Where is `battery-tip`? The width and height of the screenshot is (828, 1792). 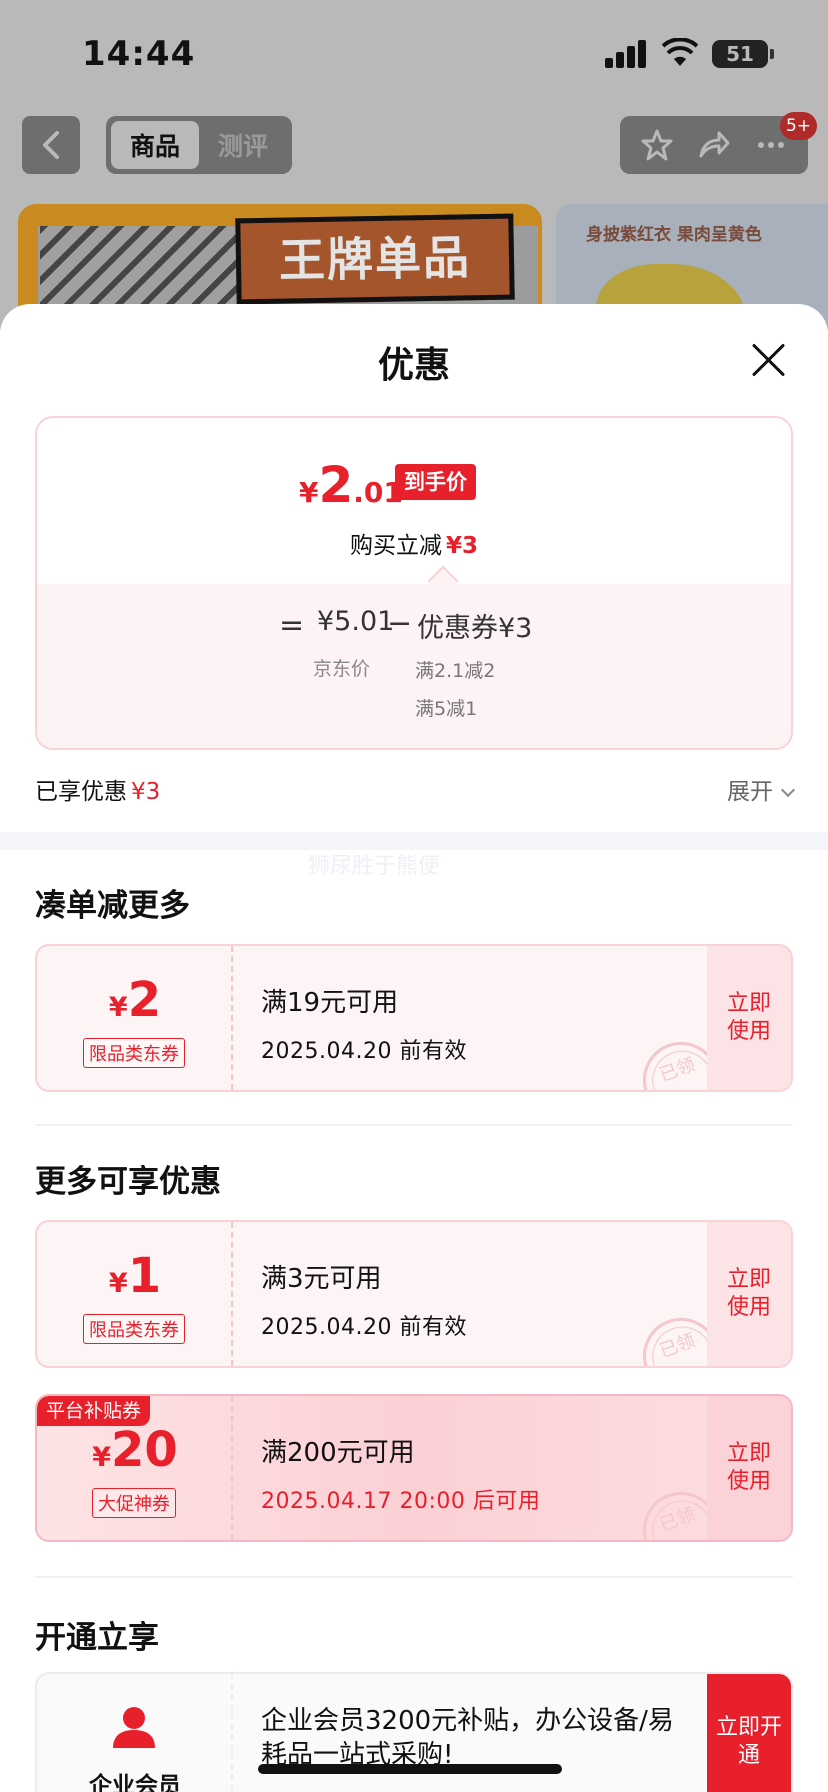
battery-tip is located at coordinates (772, 54).